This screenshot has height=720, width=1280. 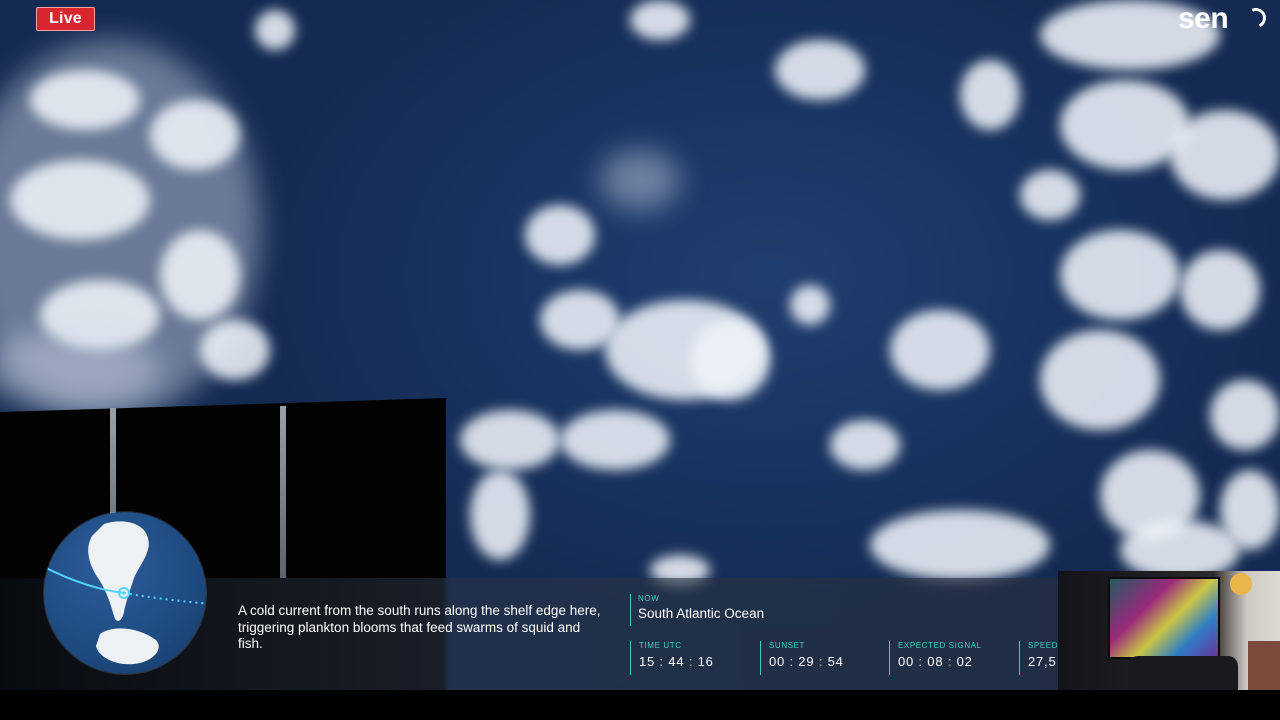 What do you see at coordinates (787, 645) in the screenshot?
I see `stat-label: SUNSET` at bounding box center [787, 645].